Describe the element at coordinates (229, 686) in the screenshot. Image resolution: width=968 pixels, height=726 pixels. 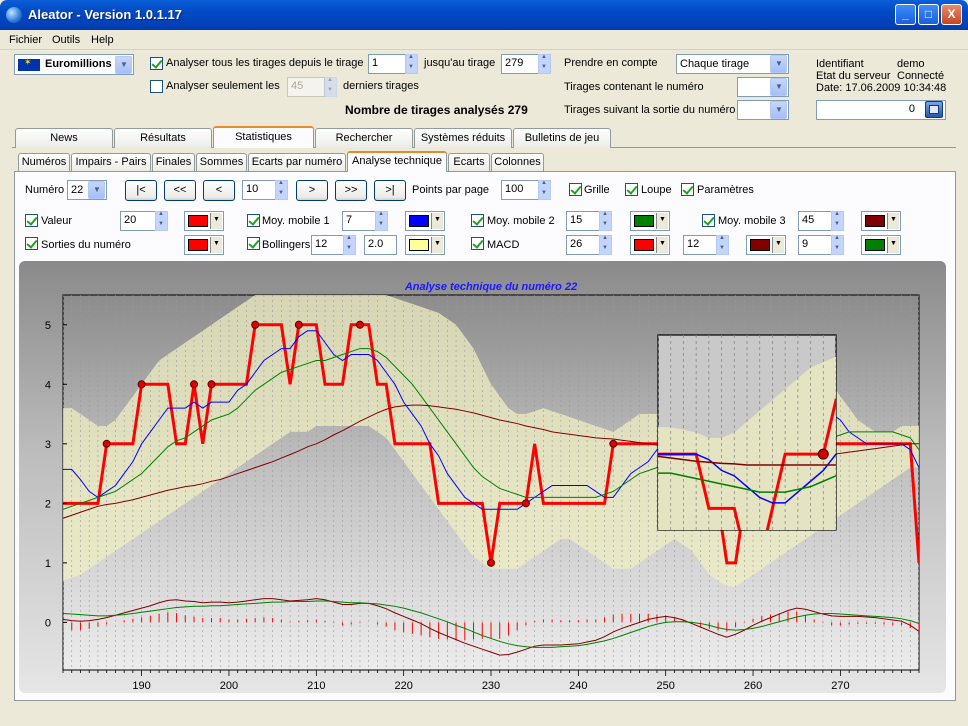
I see `x-tick-label: 200` at that location.